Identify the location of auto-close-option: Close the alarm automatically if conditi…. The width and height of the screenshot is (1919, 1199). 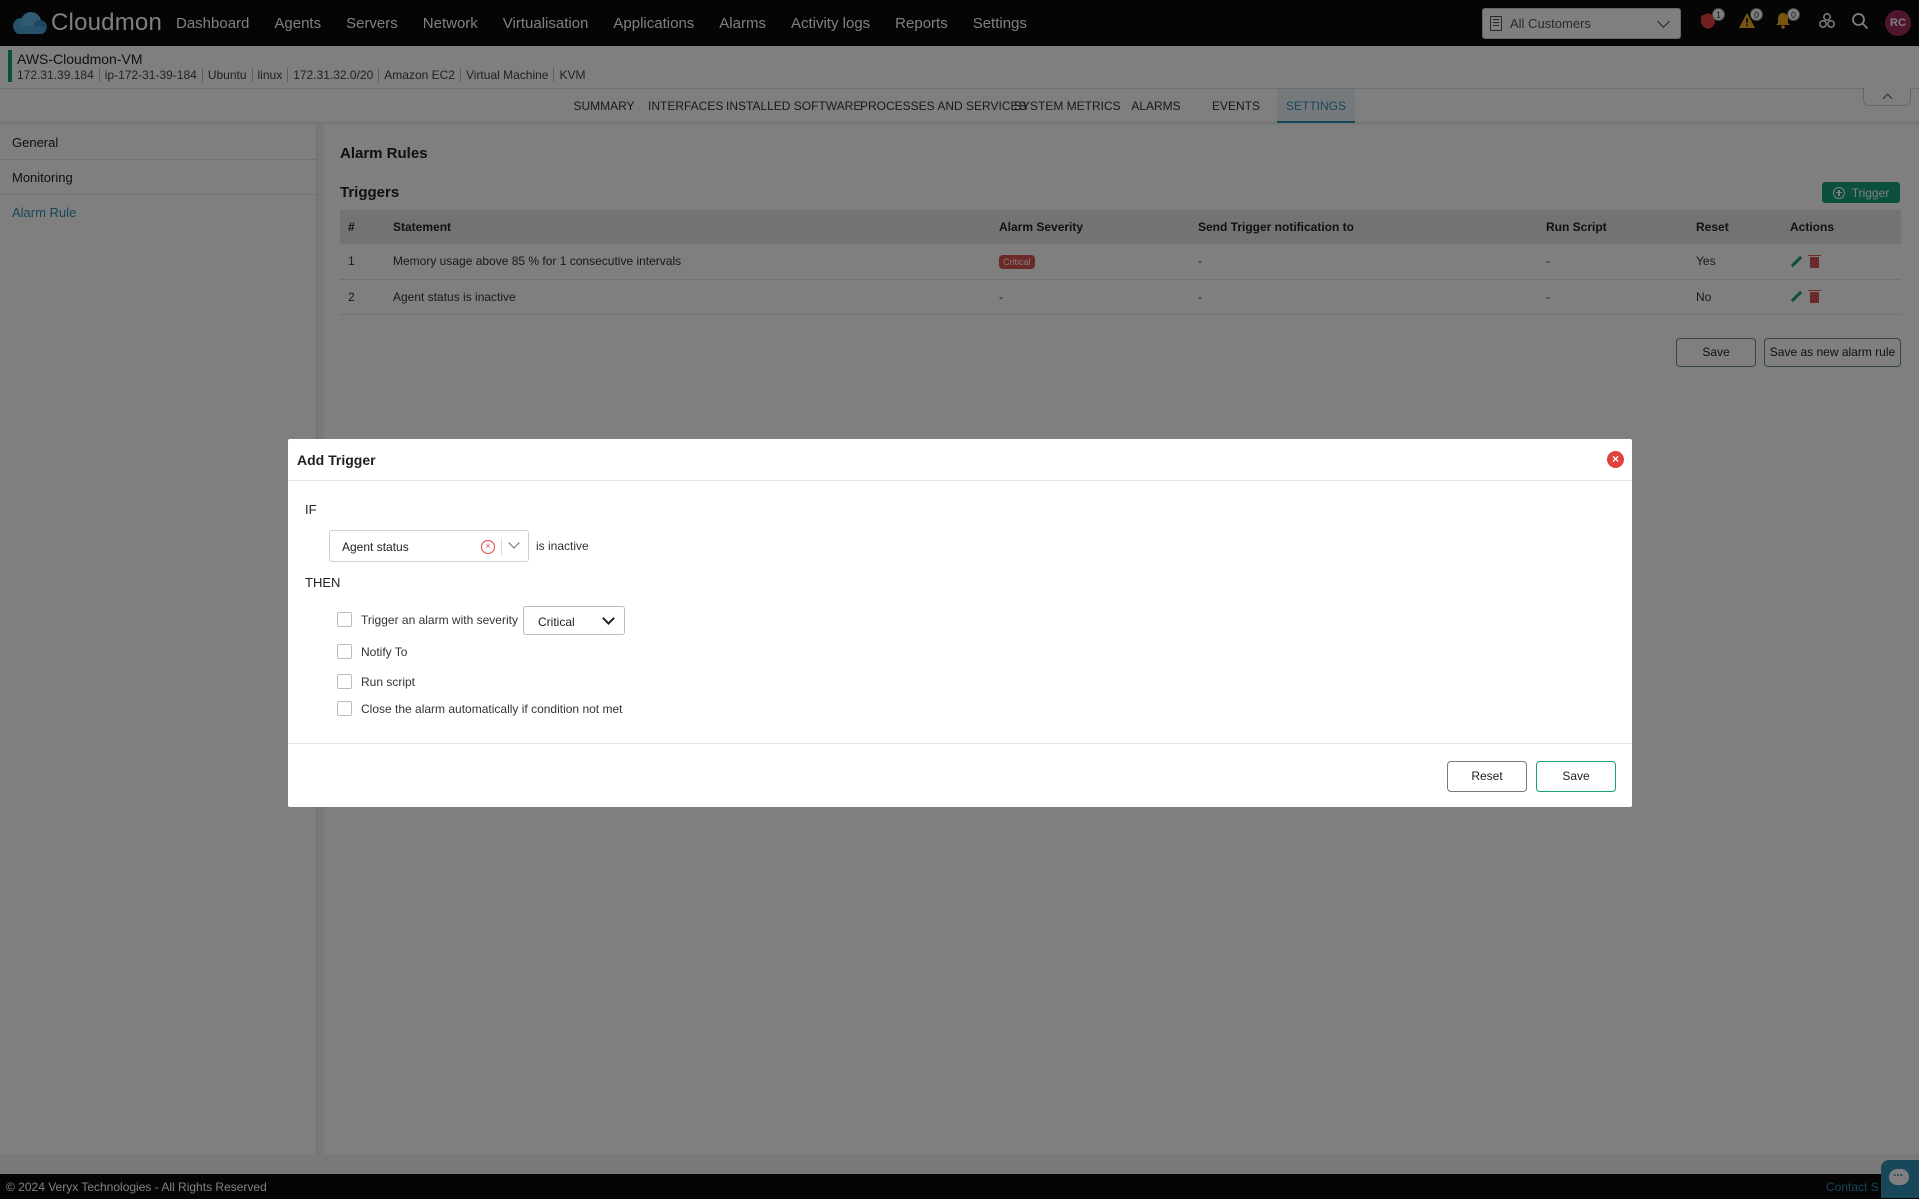
(479, 708).